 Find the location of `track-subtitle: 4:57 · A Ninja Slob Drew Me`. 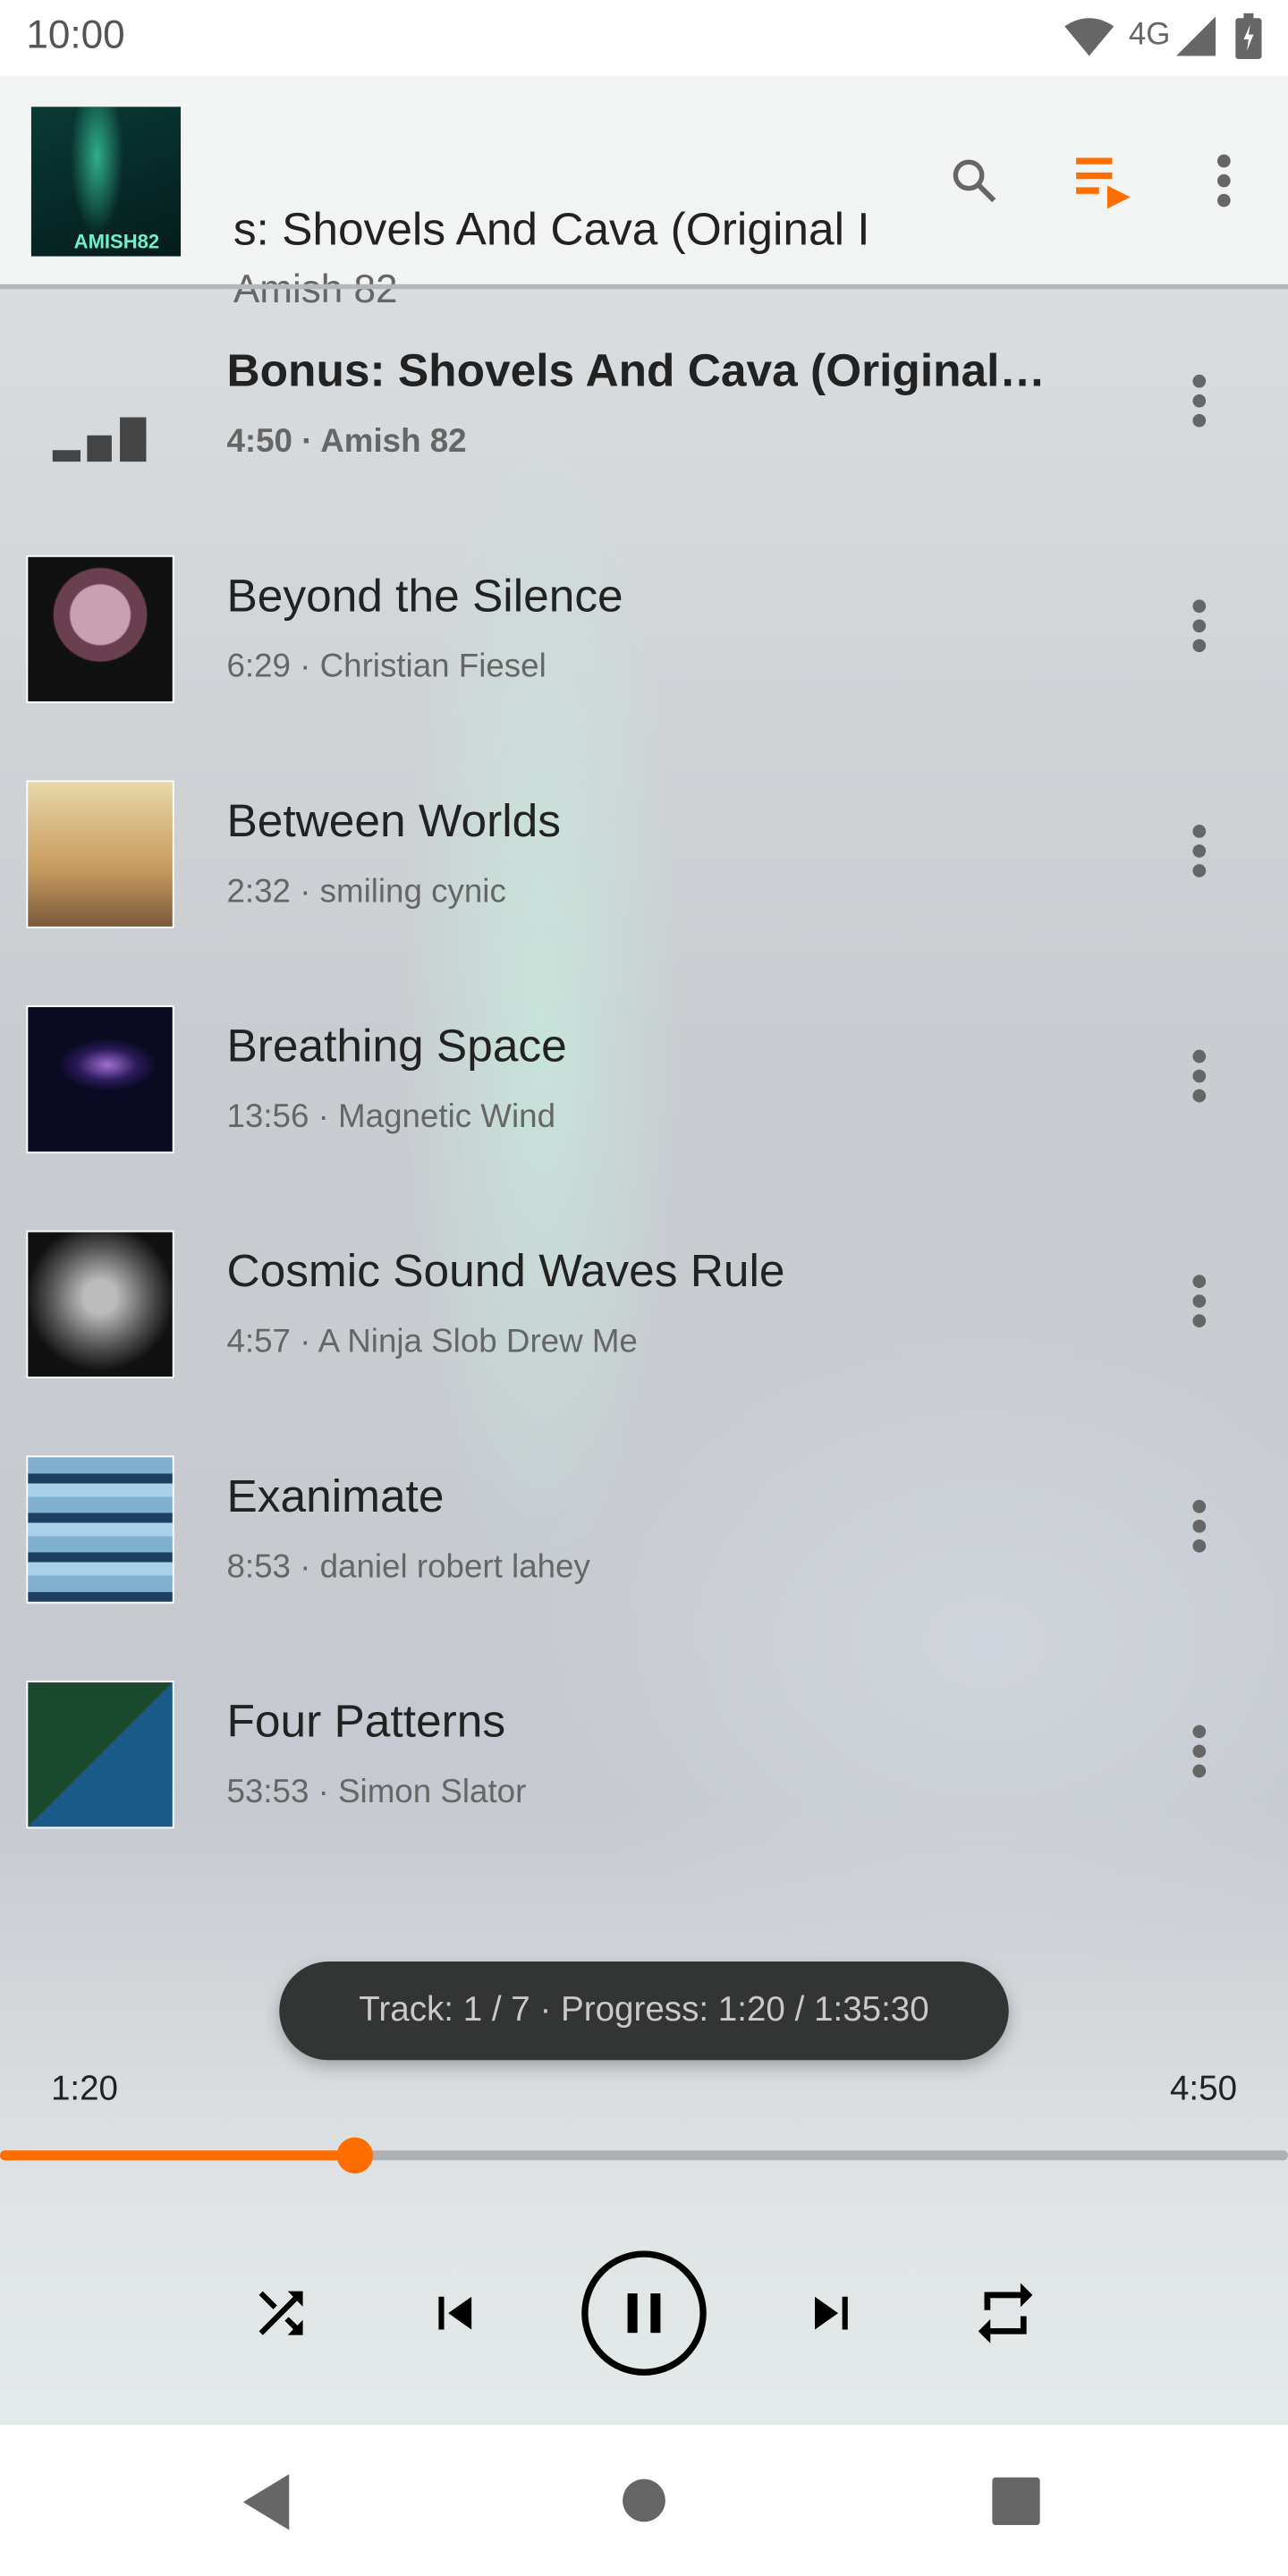

track-subtitle: 4:57 · A Ninja Slob Drew Me is located at coordinates (432, 1342).